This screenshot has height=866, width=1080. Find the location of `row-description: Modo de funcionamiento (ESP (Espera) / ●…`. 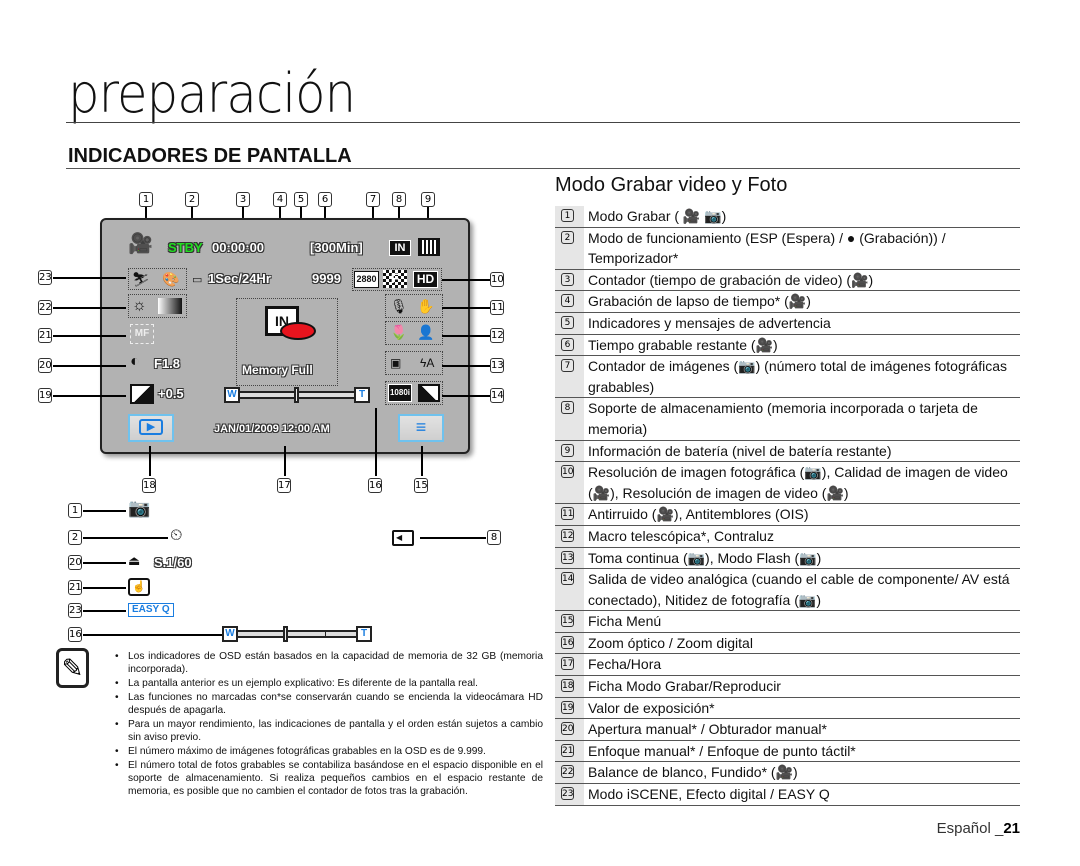

row-description: Modo de funcionamiento (ESP (Espera) / ●… is located at coordinates (767, 248).